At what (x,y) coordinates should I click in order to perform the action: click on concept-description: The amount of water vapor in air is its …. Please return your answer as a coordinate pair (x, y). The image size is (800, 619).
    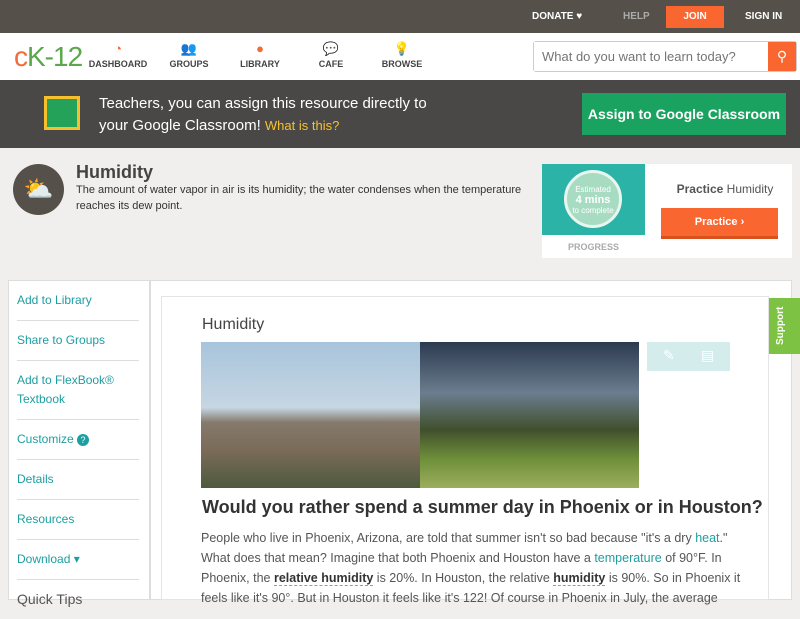
    Looking at the image, I should click on (299, 198).